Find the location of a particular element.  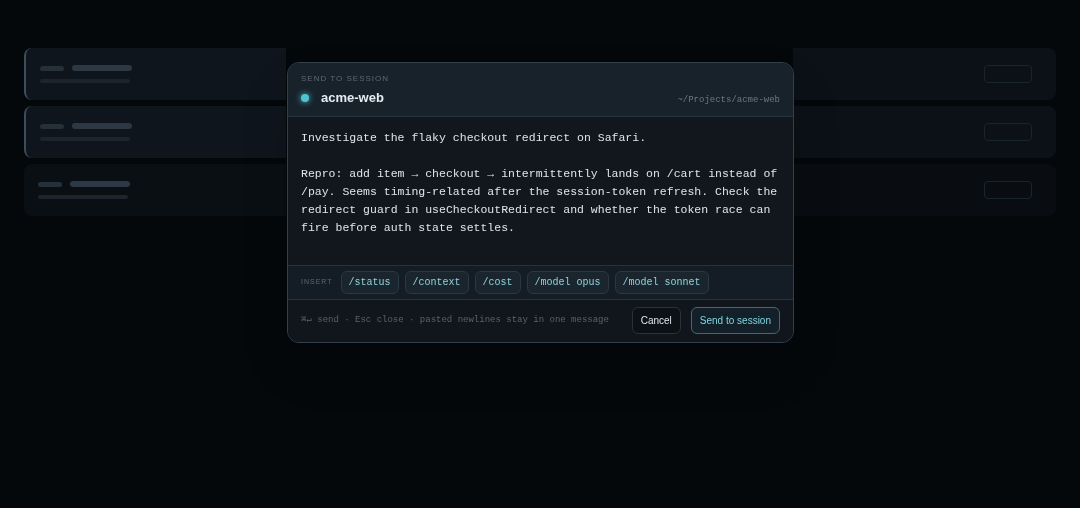

keyboard-hint: ⌘↵ send · Esc close · pasted newlines stay in one message is located at coordinates (455, 320).